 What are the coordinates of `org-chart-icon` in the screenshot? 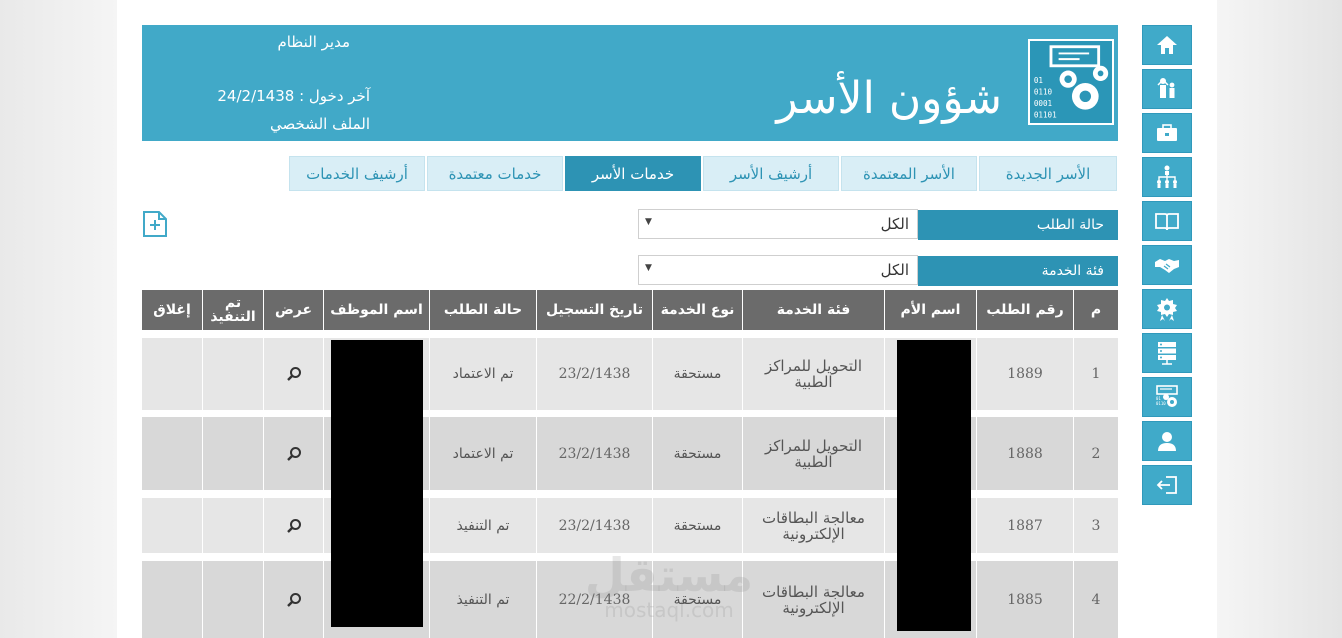 It's located at (1167, 176).